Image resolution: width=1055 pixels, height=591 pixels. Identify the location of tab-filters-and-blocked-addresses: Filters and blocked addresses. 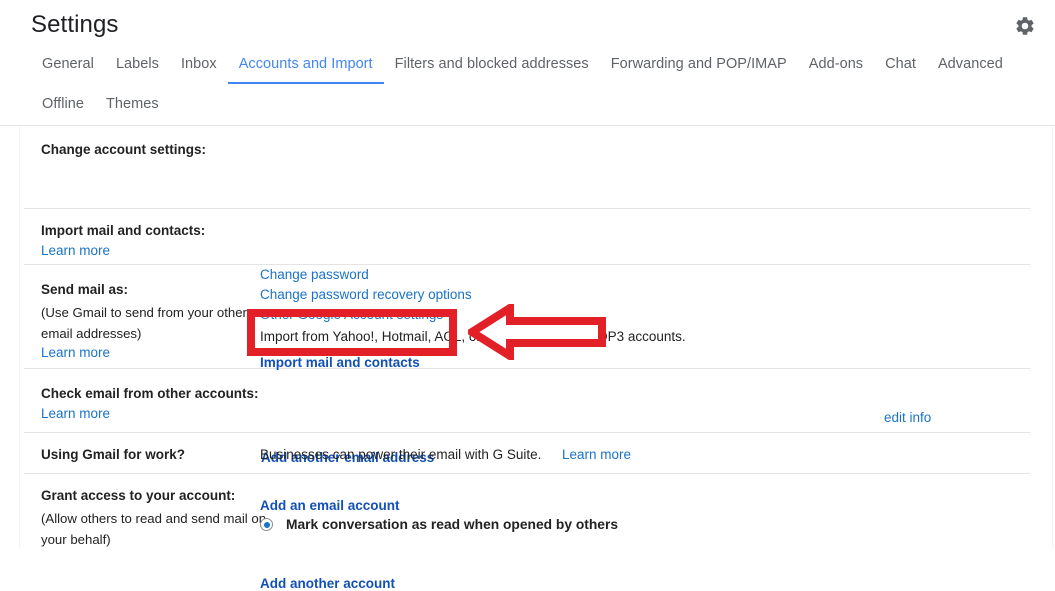
(492, 69).